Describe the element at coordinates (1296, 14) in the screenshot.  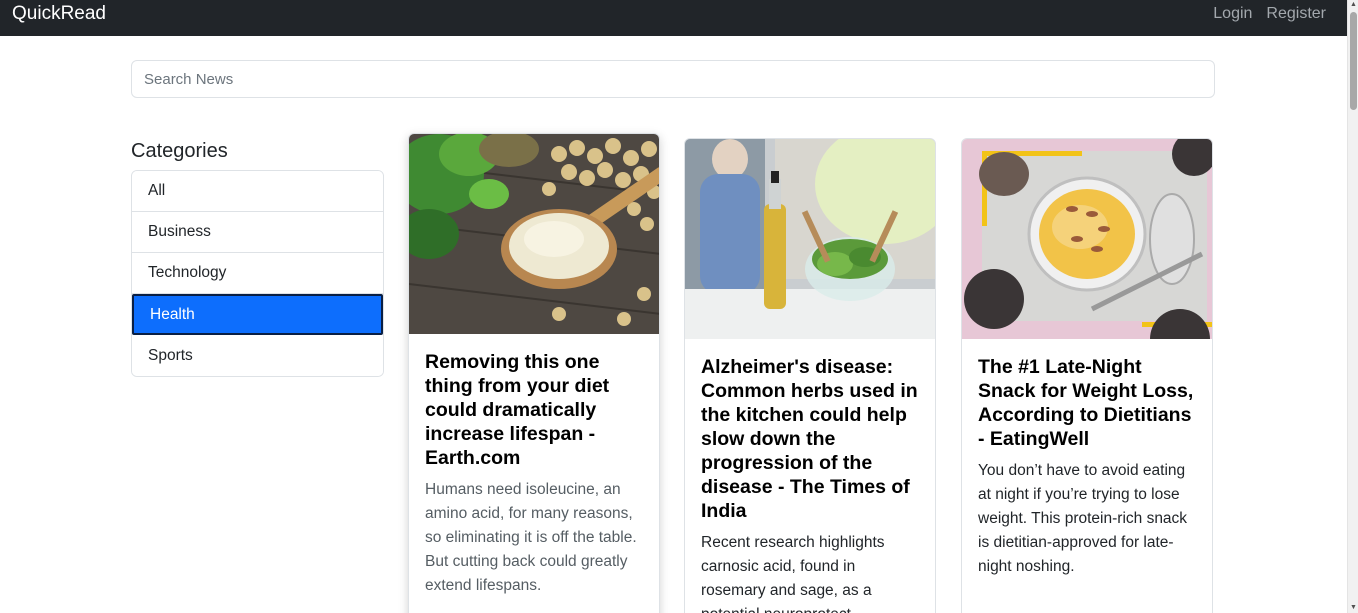
I see `register-link: Register` at that location.